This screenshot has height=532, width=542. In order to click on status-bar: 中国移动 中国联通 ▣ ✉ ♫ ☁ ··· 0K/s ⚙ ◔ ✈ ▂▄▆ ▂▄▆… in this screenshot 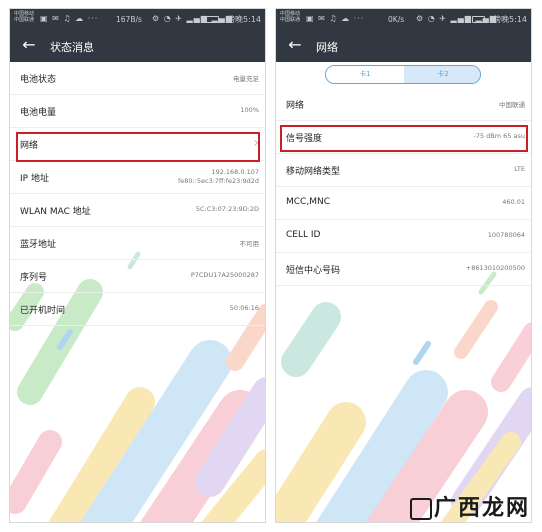, I will do `click(403, 19)`.